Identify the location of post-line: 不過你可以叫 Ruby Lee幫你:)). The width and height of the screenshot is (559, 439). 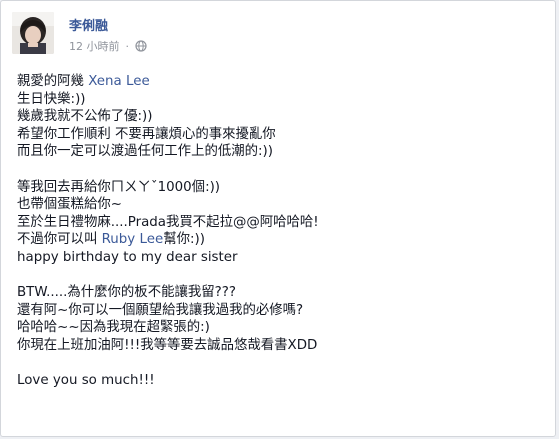
(279, 240).